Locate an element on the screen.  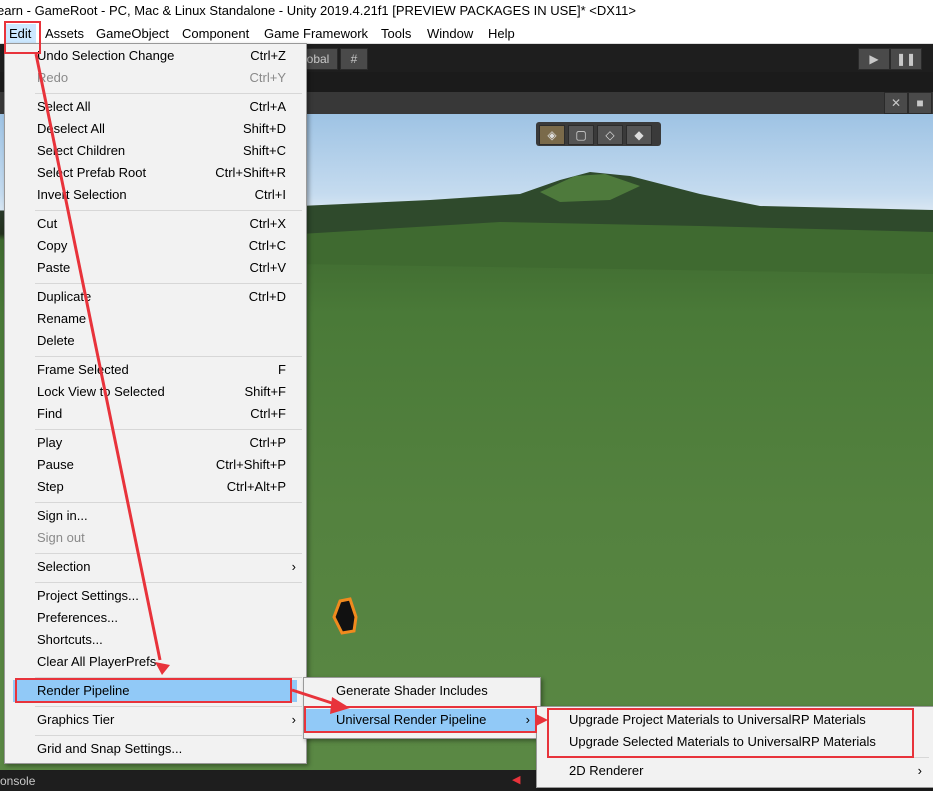
camera-icon: ■ is located at coordinates (920, 103).